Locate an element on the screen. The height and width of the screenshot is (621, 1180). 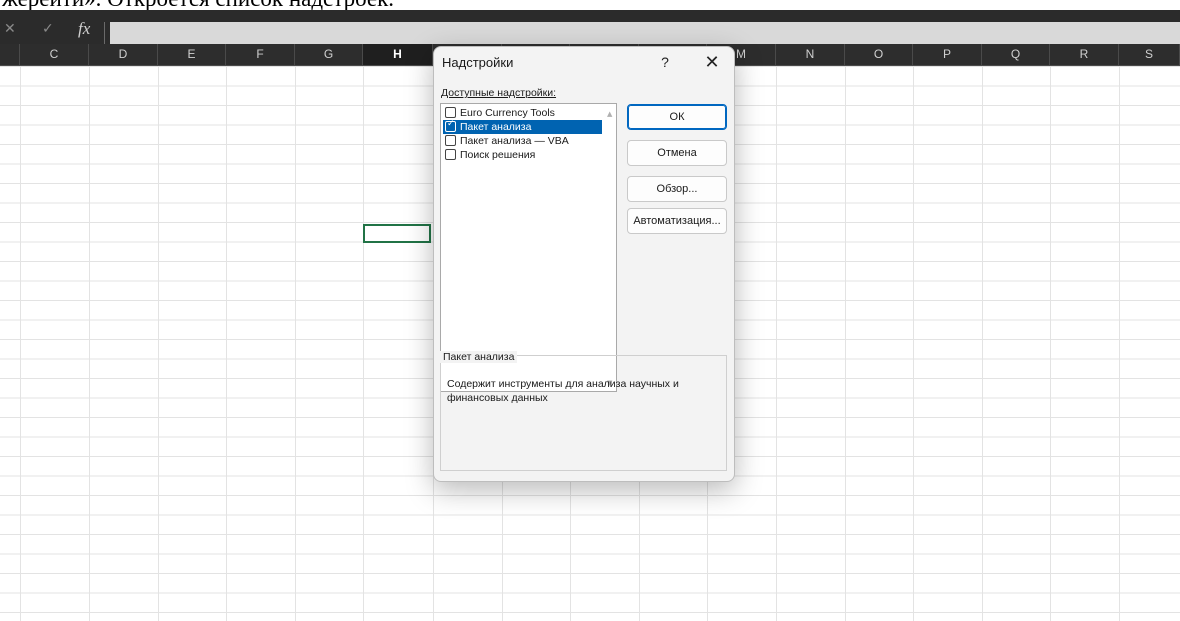
column-header-partial is located at coordinates (10, 54).